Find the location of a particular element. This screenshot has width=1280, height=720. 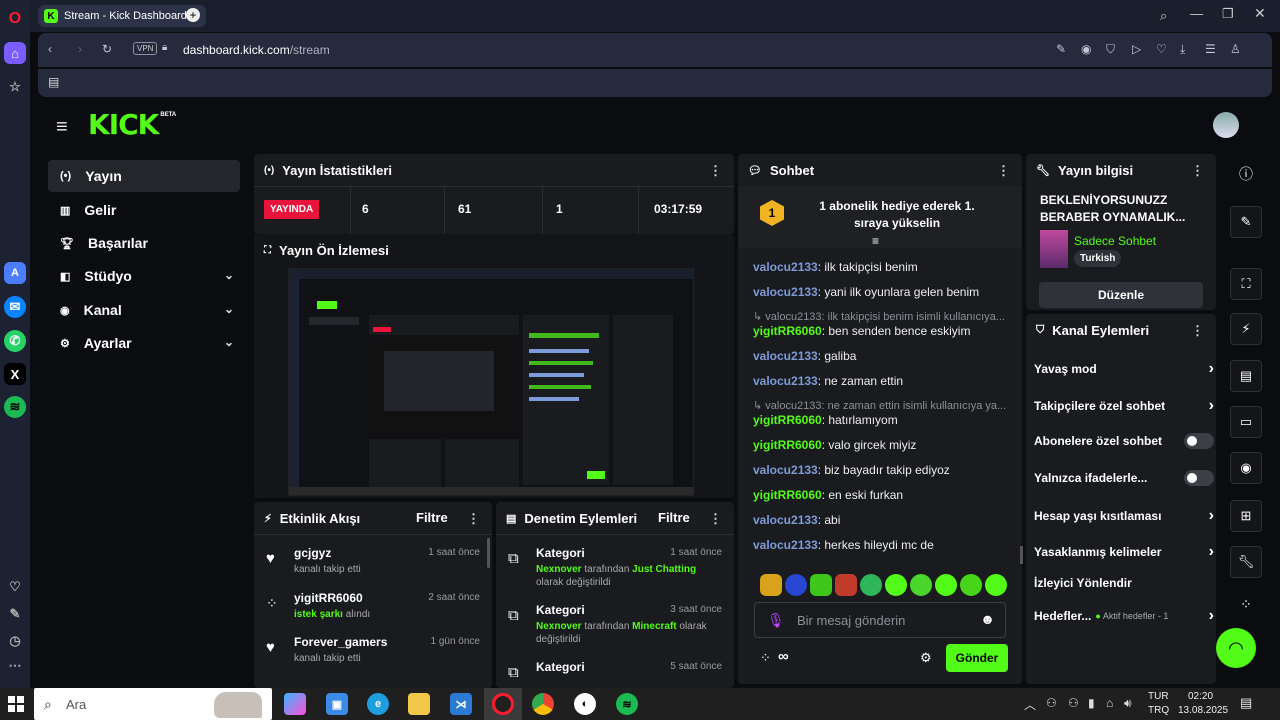

copilot-icon is located at coordinates (295, 704).